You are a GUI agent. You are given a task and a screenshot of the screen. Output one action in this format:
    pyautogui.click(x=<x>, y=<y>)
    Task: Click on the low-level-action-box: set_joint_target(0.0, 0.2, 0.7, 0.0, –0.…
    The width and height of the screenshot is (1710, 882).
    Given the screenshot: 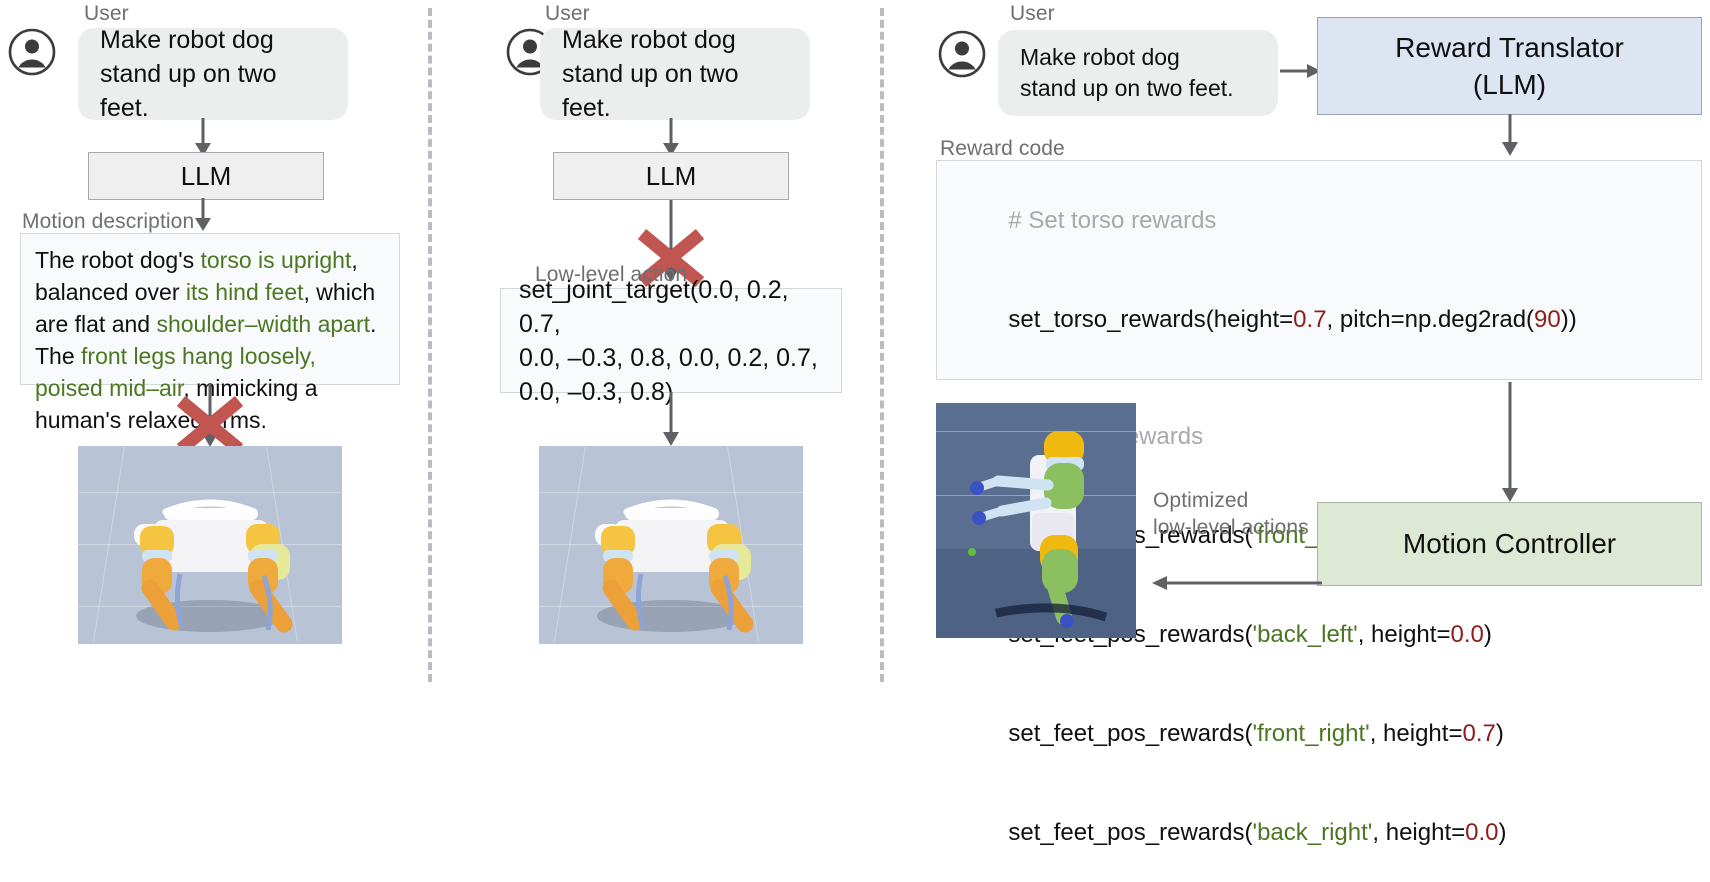 What is the action you would take?
    pyautogui.click(x=671, y=341)
    